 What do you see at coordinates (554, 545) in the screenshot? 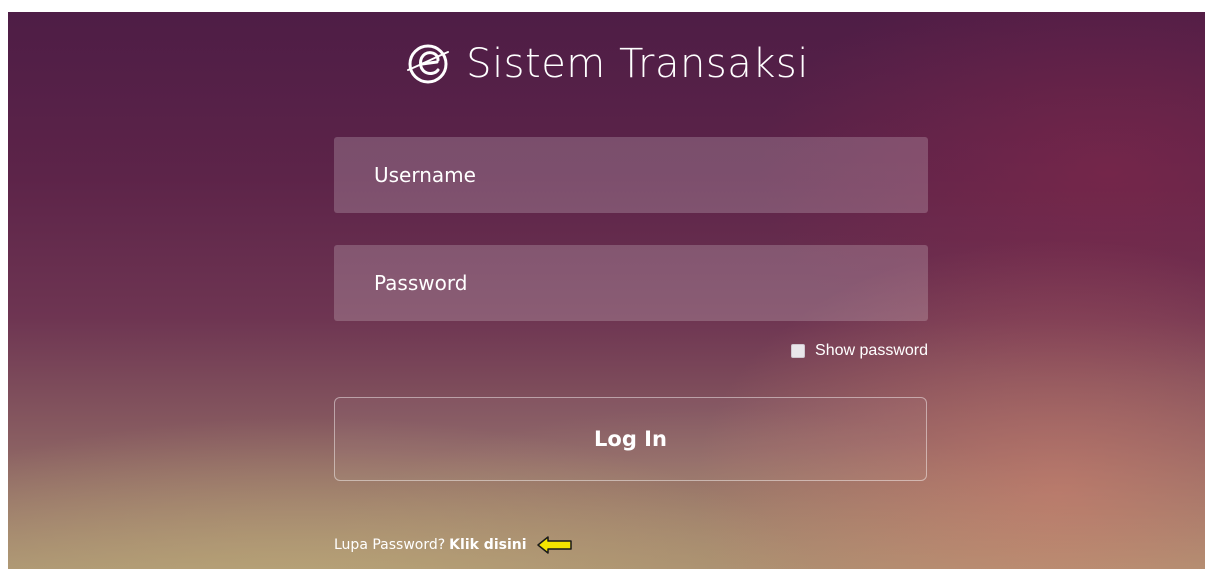
I see `left-arrow-icon` at bounding box center [554, 545].